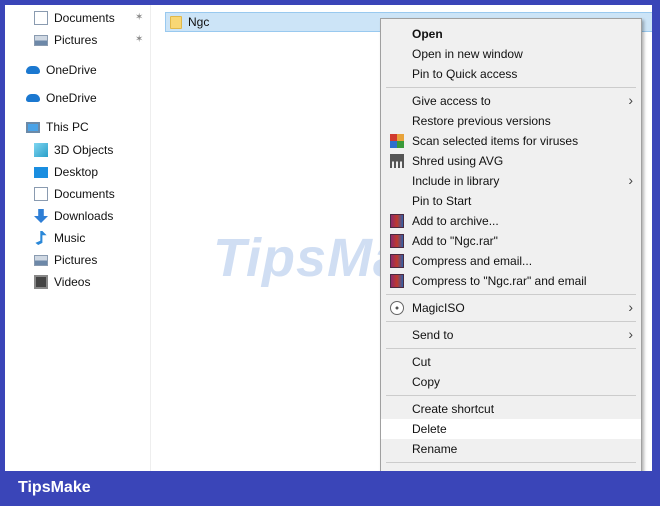 Image resolution: width=660 pixels, height=506 pixels. I want to click on shredder-icon, so click(397, 161).